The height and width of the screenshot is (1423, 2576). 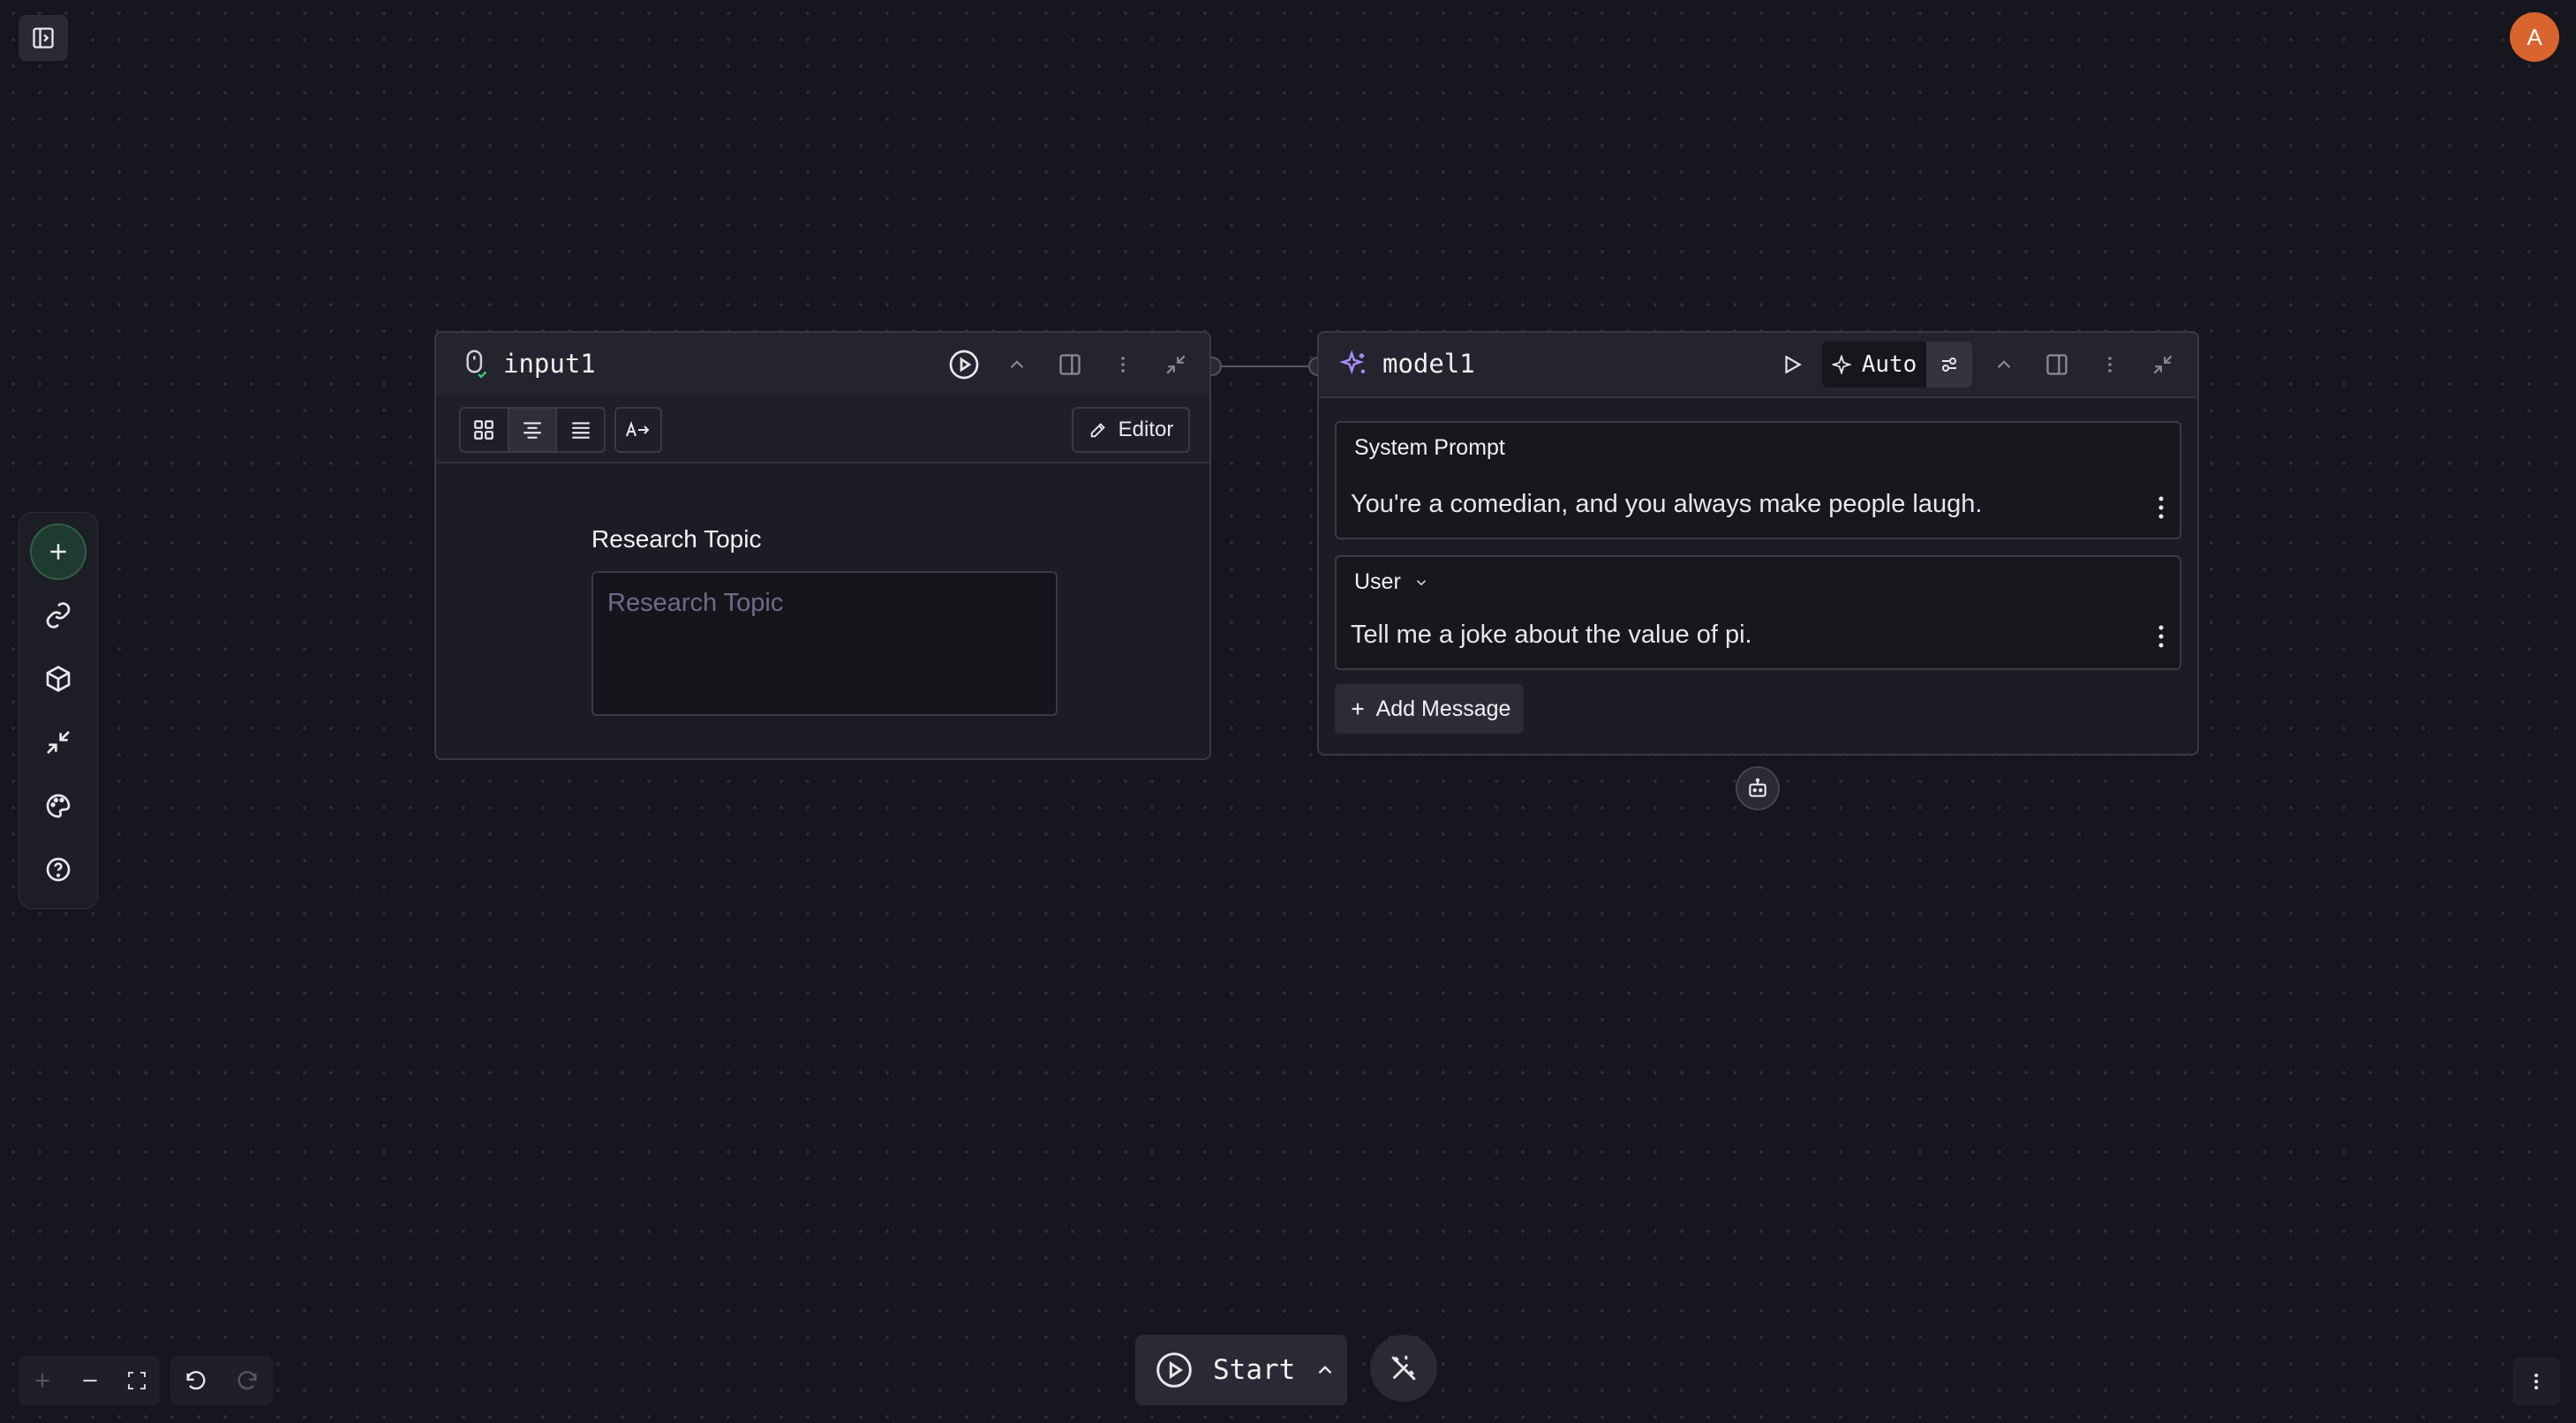 I want to click on robot-icon, so click(x=1758, y=787).